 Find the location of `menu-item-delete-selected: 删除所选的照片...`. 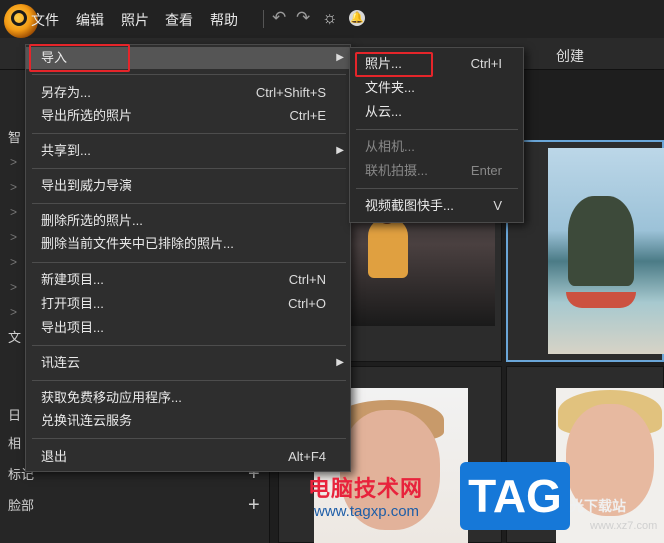

menu-item-delete-selected: 删除所选的照片... is located at coordinates (188, 221).